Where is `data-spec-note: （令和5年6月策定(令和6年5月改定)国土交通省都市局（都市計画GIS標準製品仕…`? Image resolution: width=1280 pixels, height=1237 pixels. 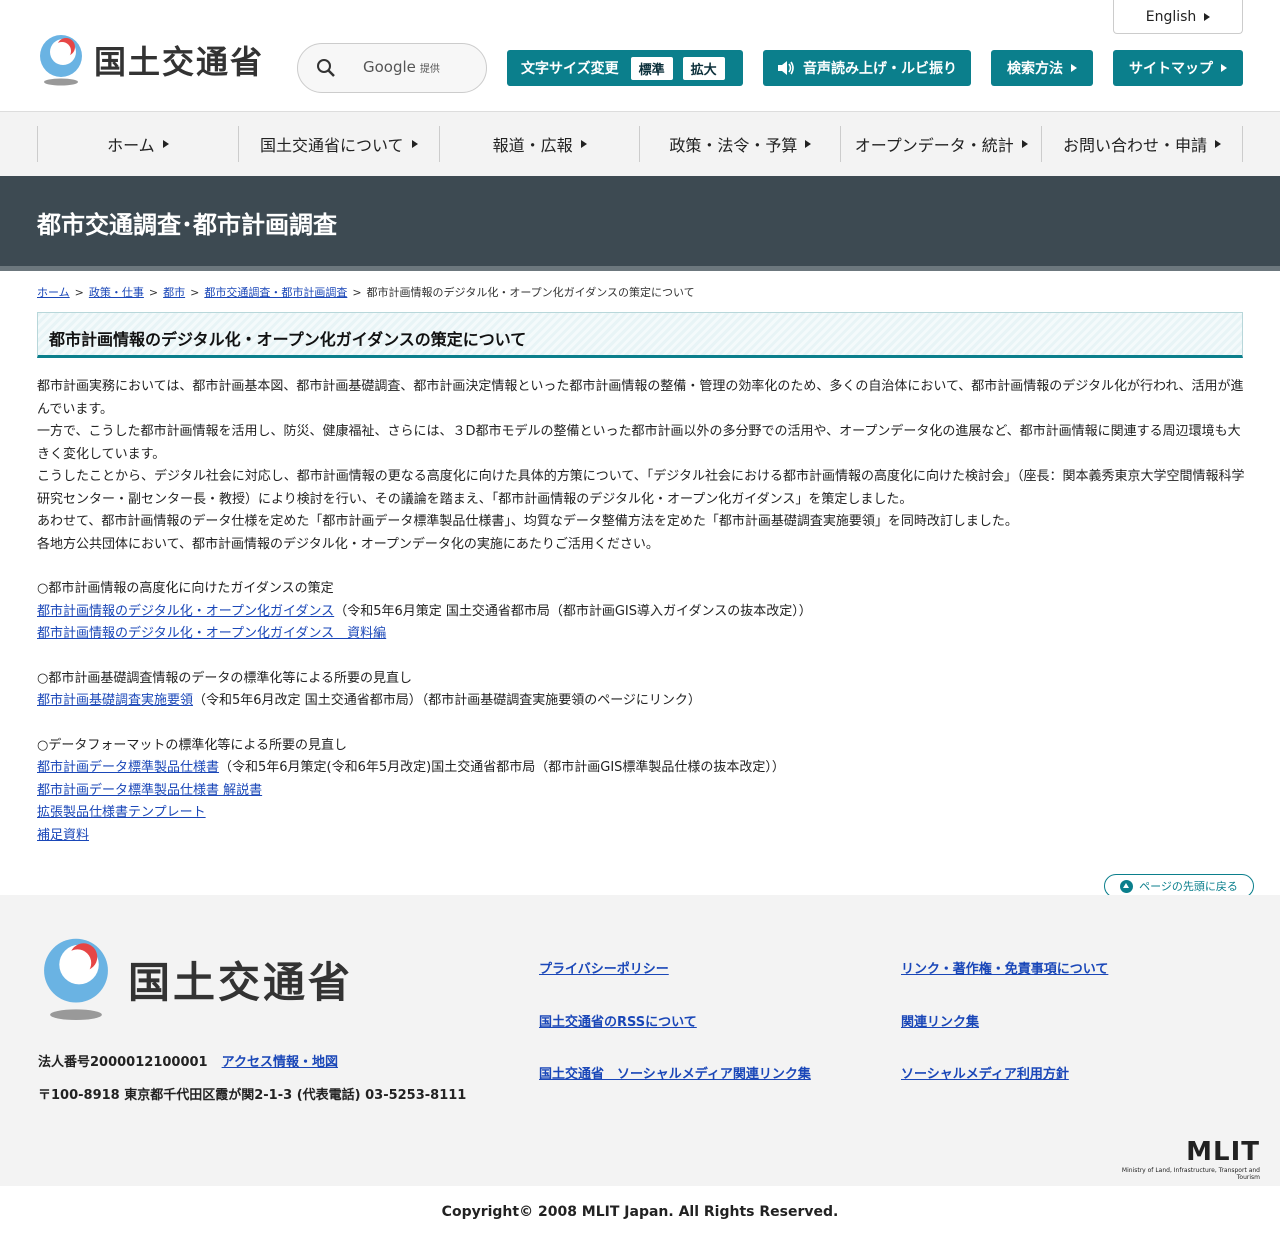
data-spec-note: （令和5年6月策定(令和6年5月改定)国土交通省都市局（都市計画GIS標準製品仕… is located at coordinates (502, 767).